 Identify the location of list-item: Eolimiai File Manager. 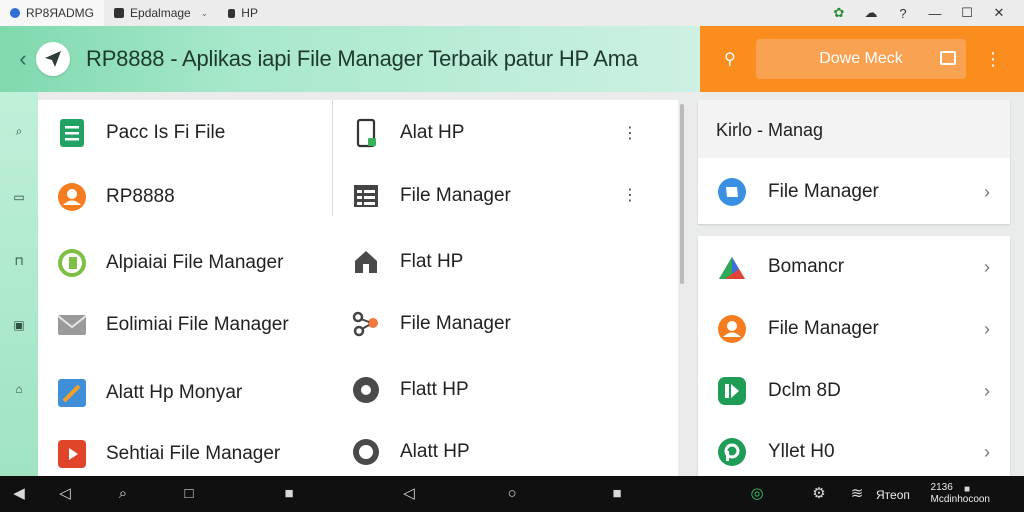
(172, 325).